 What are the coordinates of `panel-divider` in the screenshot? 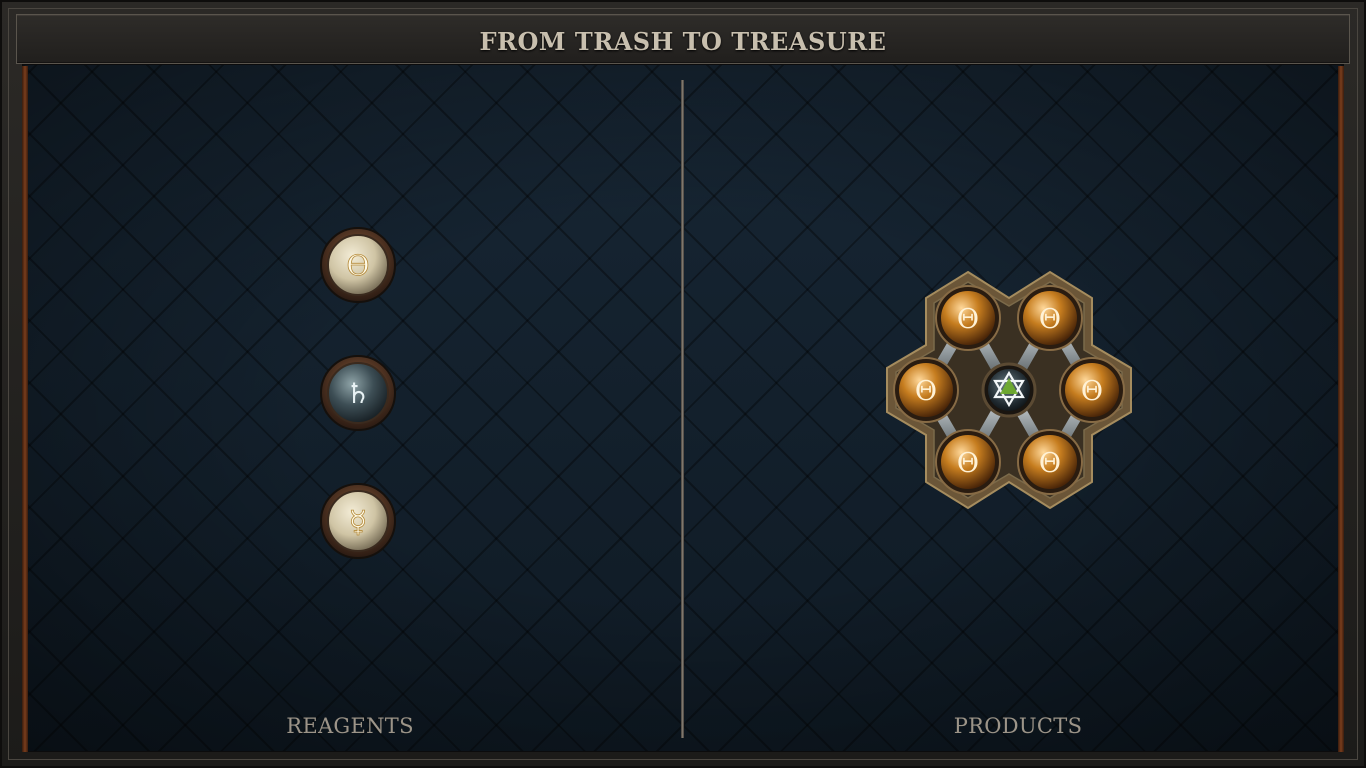 It's located at (682, 409).